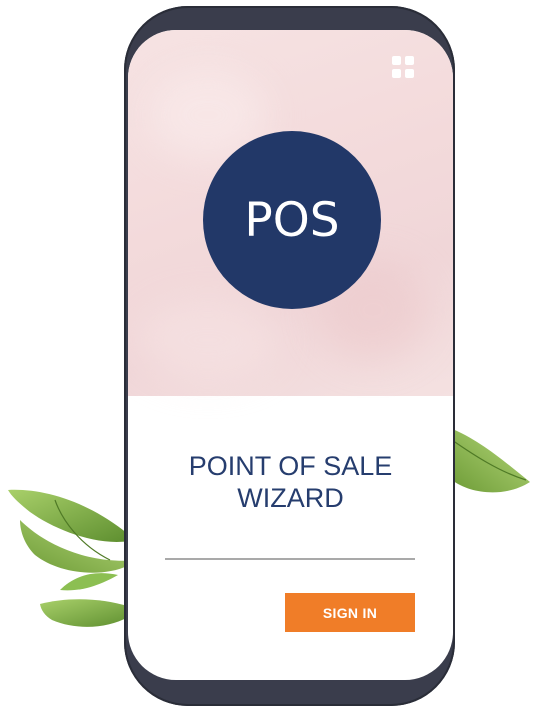 The width and height of the screenshot is (538, 717). Describe the element at coordinates (290, 559) in the screenshot. I see `divider-line` at that location.